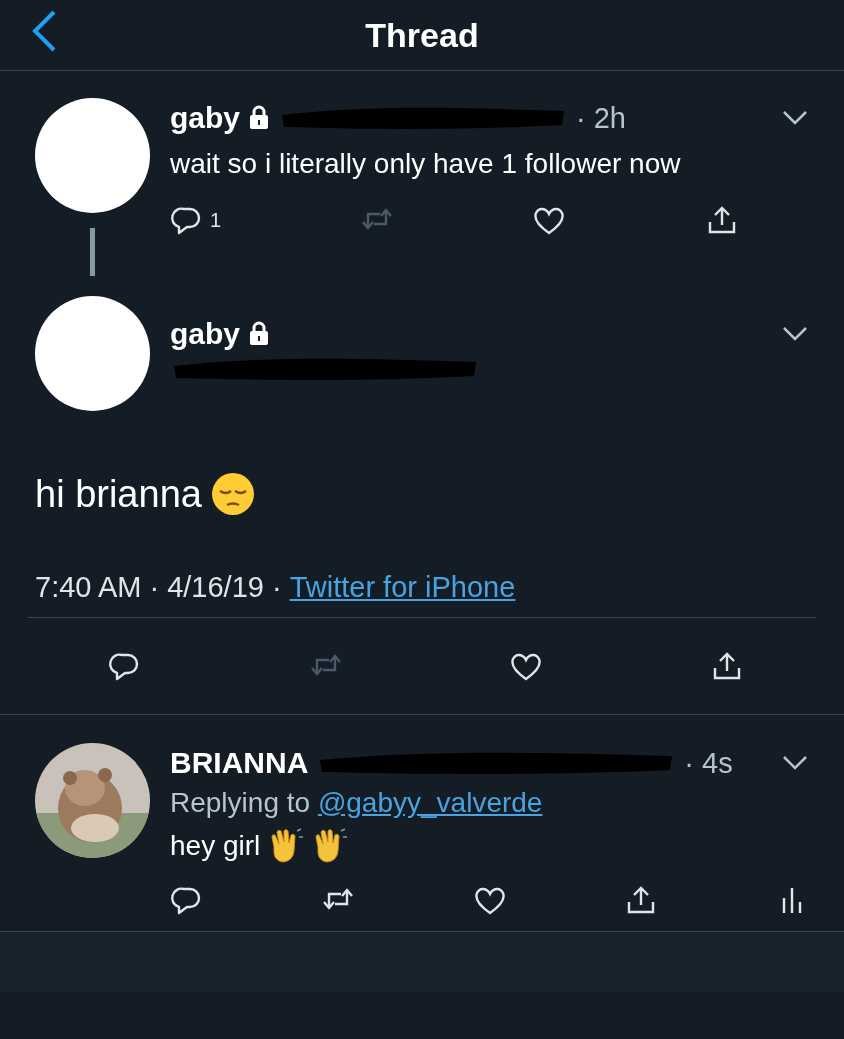 Image resolution: width=844 pixels, height=1039 pixels. I want to click on sad-face-icon, so click(232, 494).